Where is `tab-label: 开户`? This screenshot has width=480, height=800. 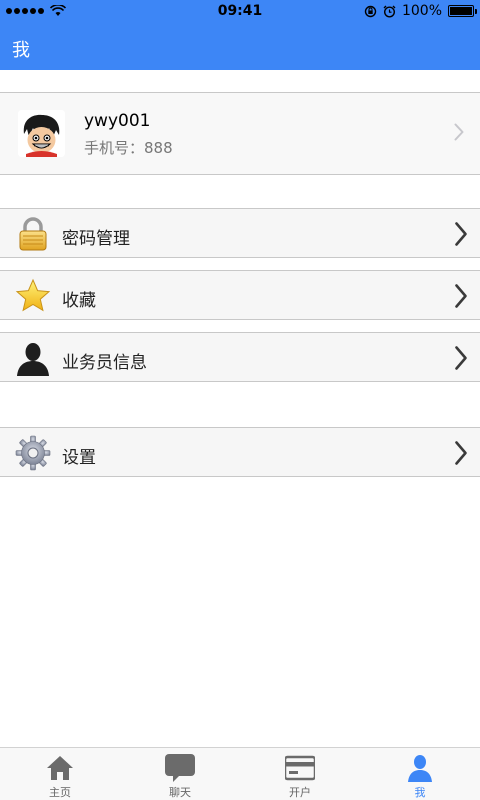 tab-label: 开户 is located at coordinates (300, 792).